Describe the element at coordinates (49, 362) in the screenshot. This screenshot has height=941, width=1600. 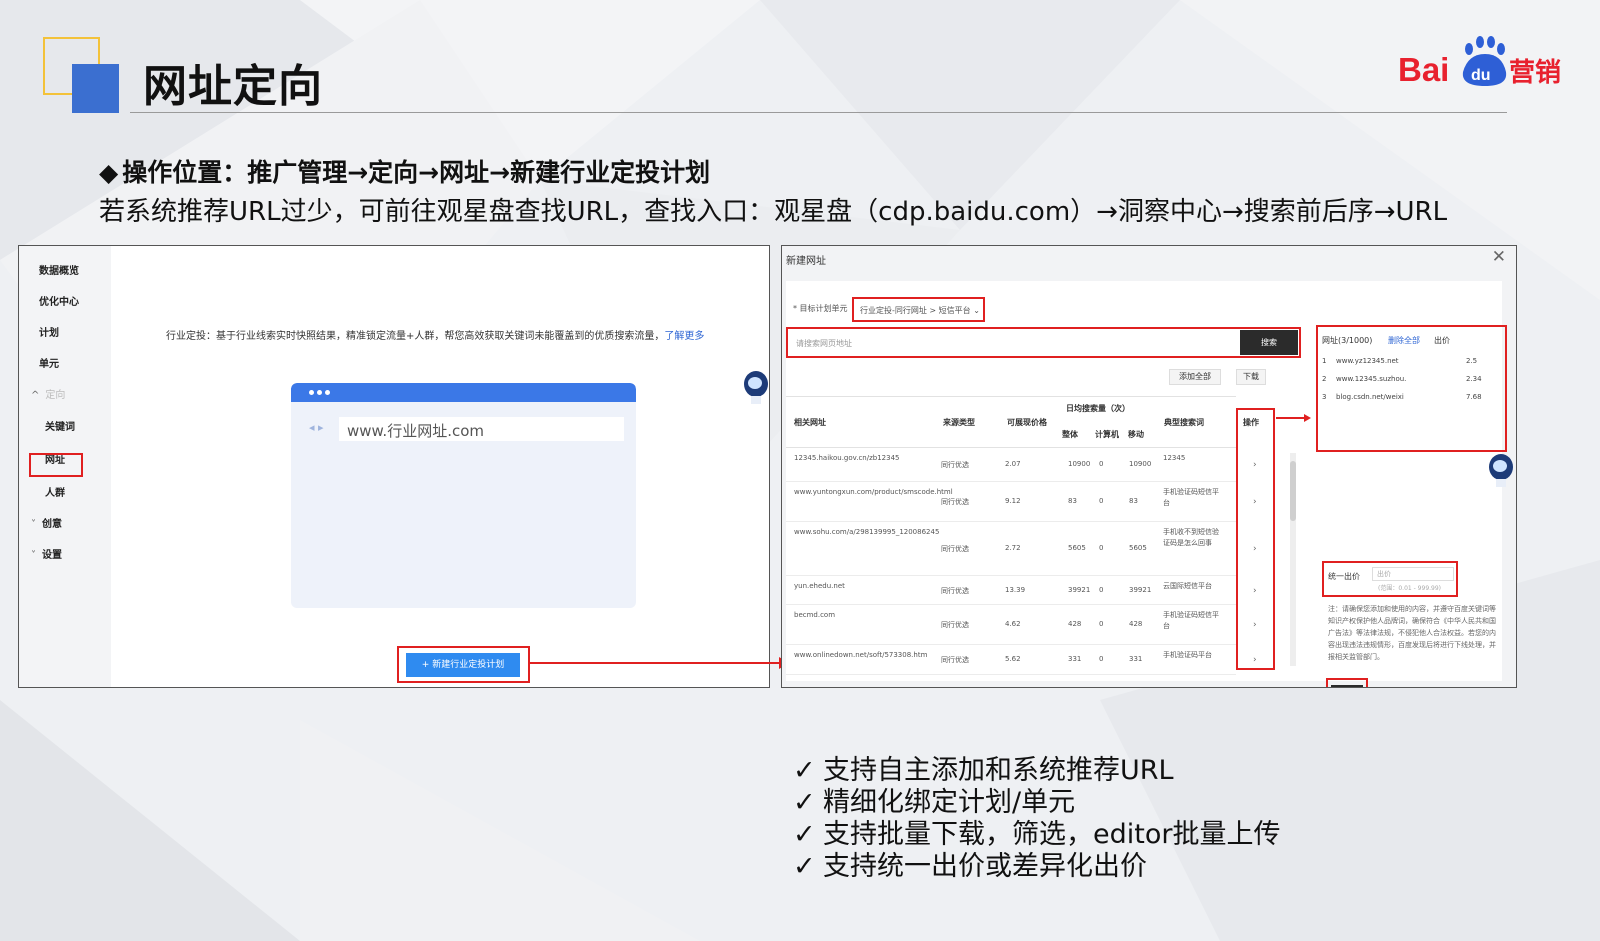
I see `sidebar-item-unit: 单元` at that location.